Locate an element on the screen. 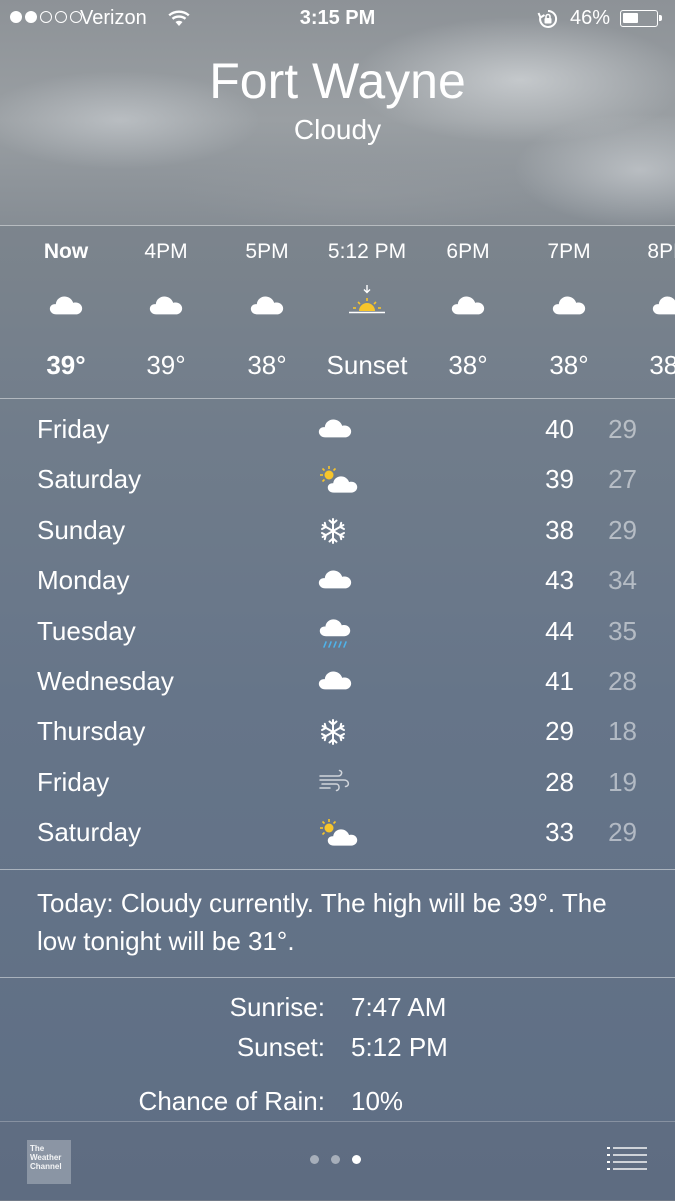  daily-row: Wednesday 41 28 is located at coordinates (337, 682).